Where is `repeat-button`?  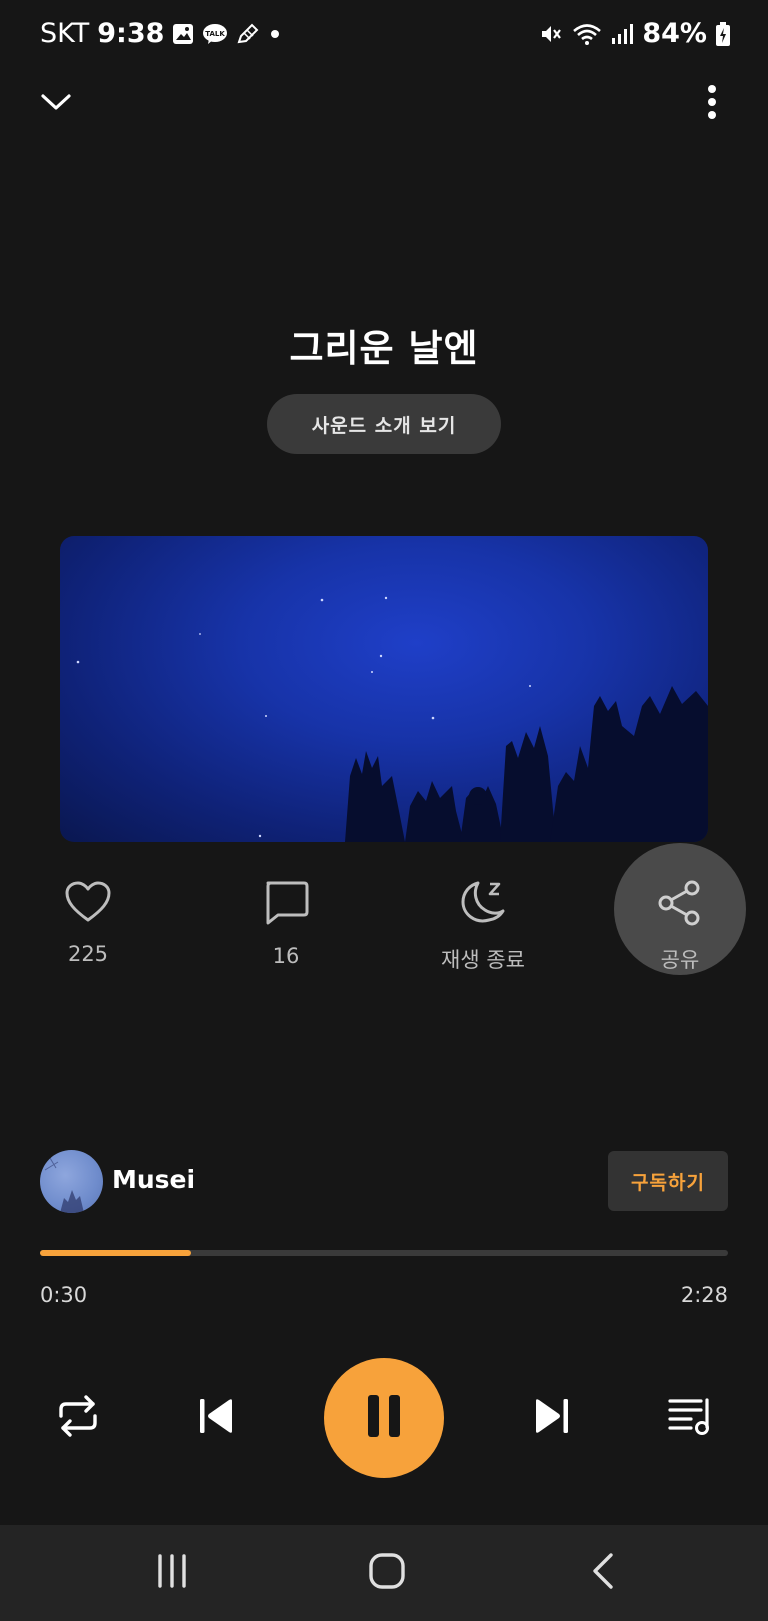 repeat-button is located at coordinates (78, 1418).